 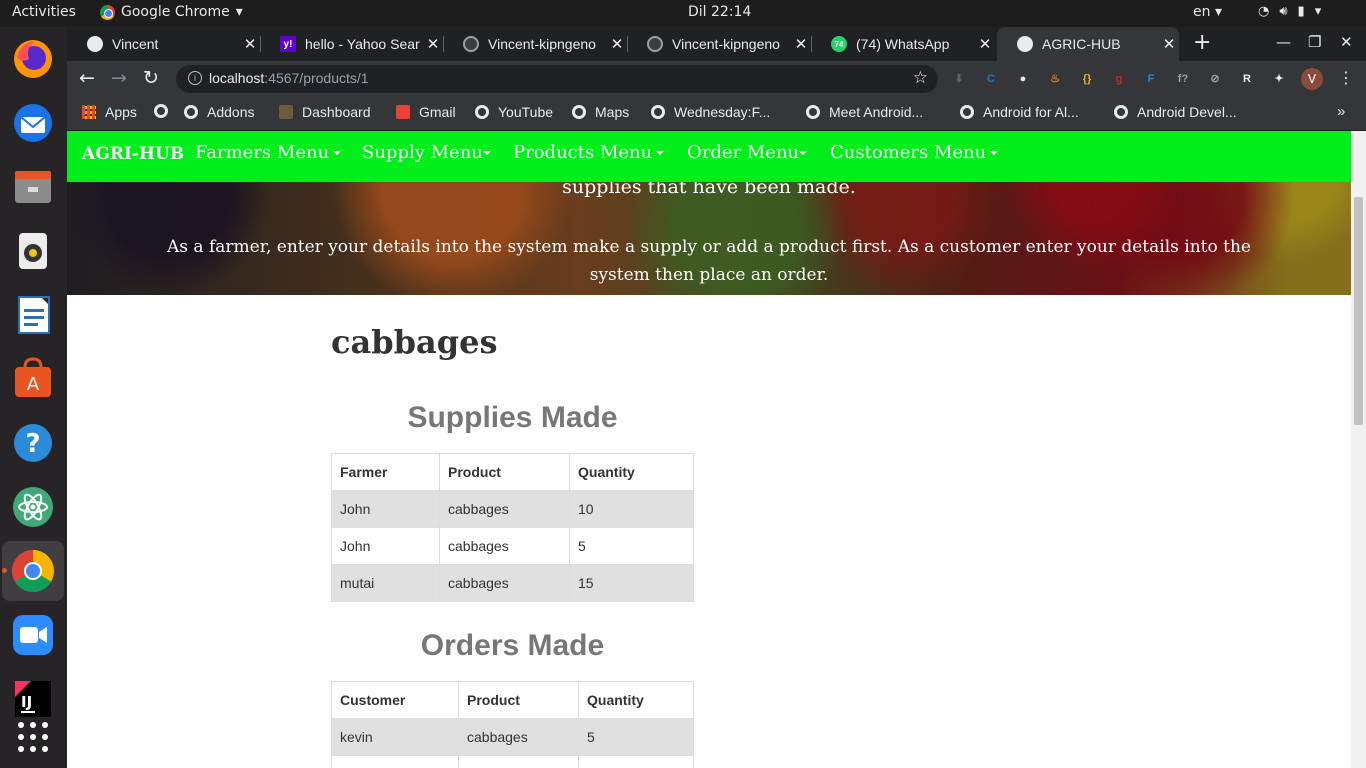 What do you see at coordinates (1312, 79) in the screenshot?
I see `profile-avatar: V` at bounding box center [1312, 79].